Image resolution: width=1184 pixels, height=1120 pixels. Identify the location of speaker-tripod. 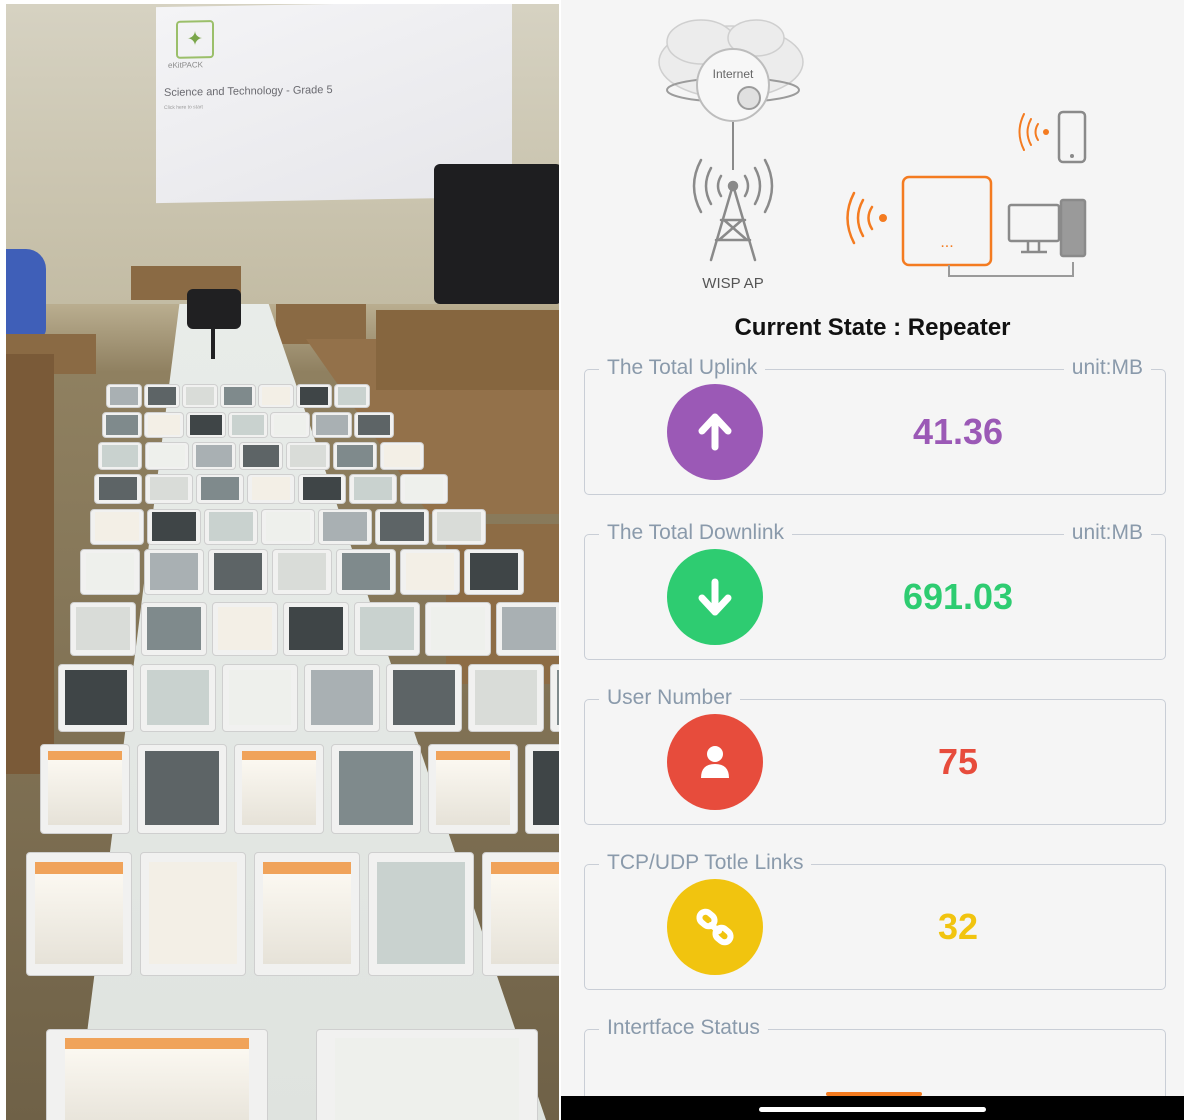
(213, 344).